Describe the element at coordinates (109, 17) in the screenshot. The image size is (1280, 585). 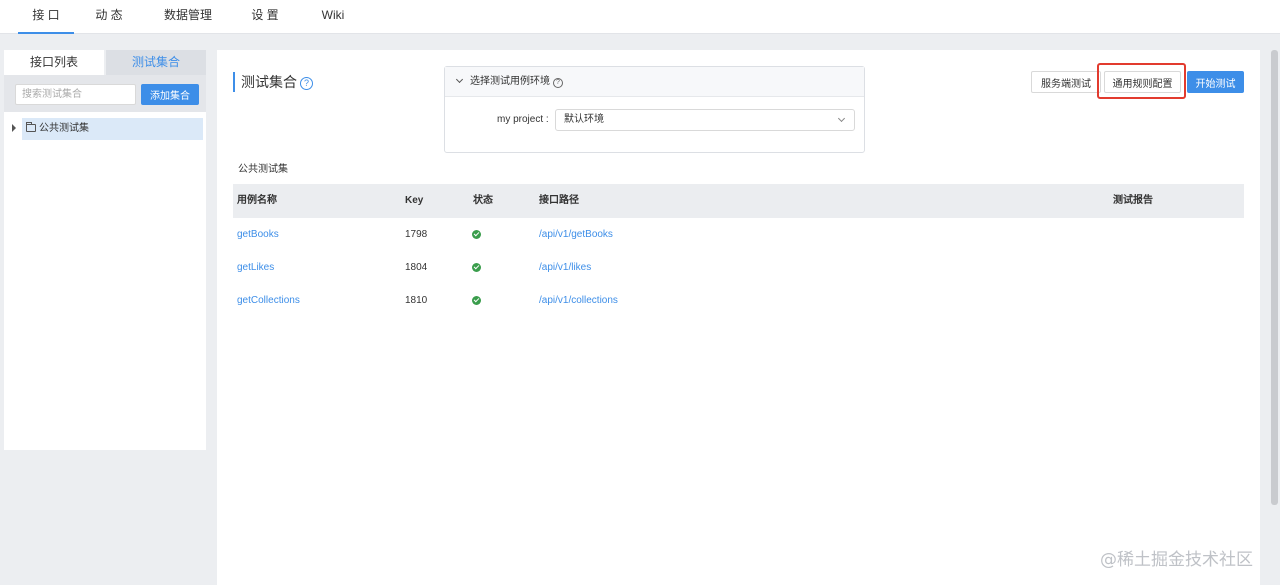
I see `nav-tab-activity: 动 态` at that location.